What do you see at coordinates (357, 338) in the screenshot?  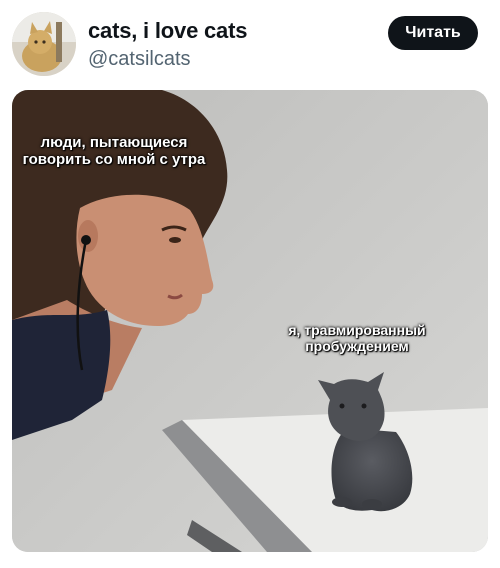 I see `meme-caption-right: я, травмированный пробуждением` at bounding box center [357, 338].